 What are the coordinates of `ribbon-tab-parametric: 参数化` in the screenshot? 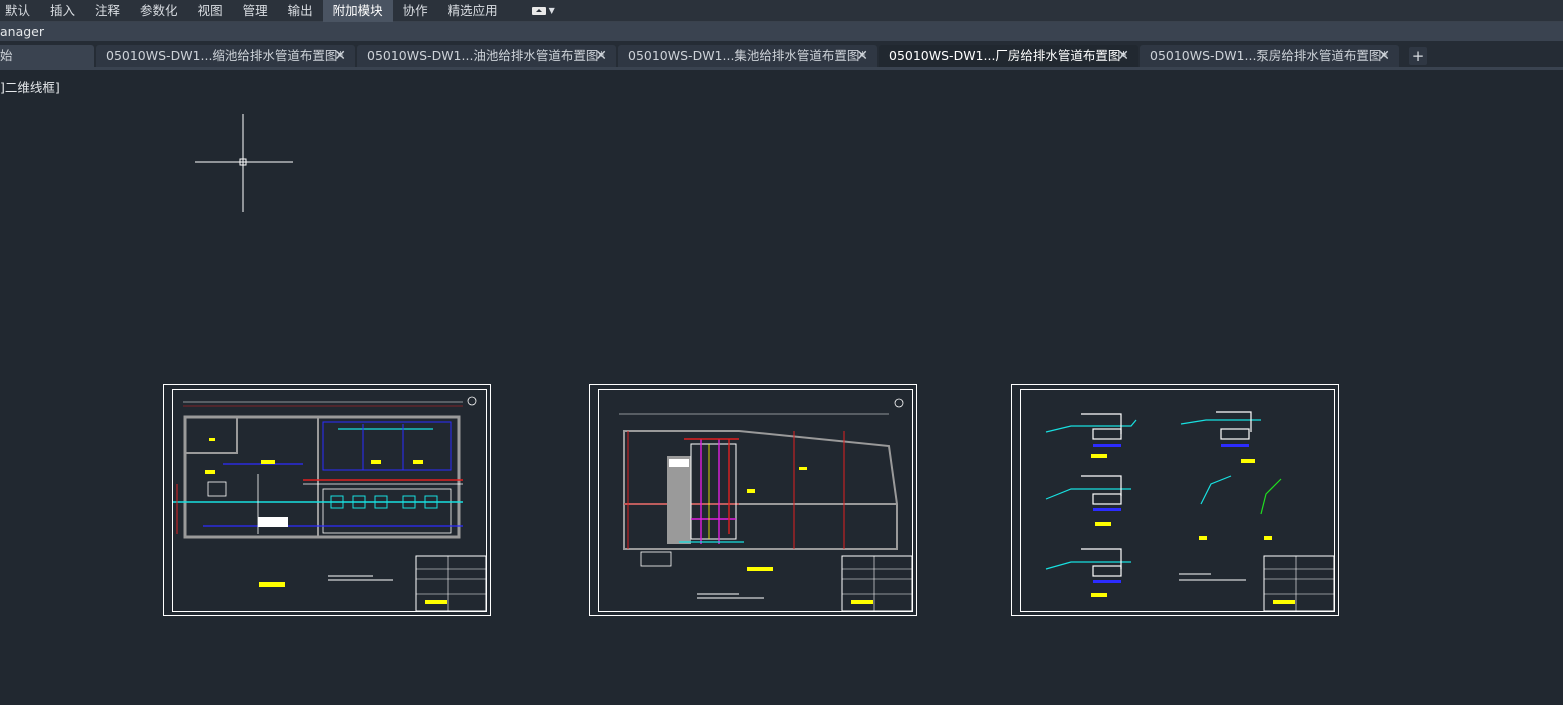 It's located at (159, 11).